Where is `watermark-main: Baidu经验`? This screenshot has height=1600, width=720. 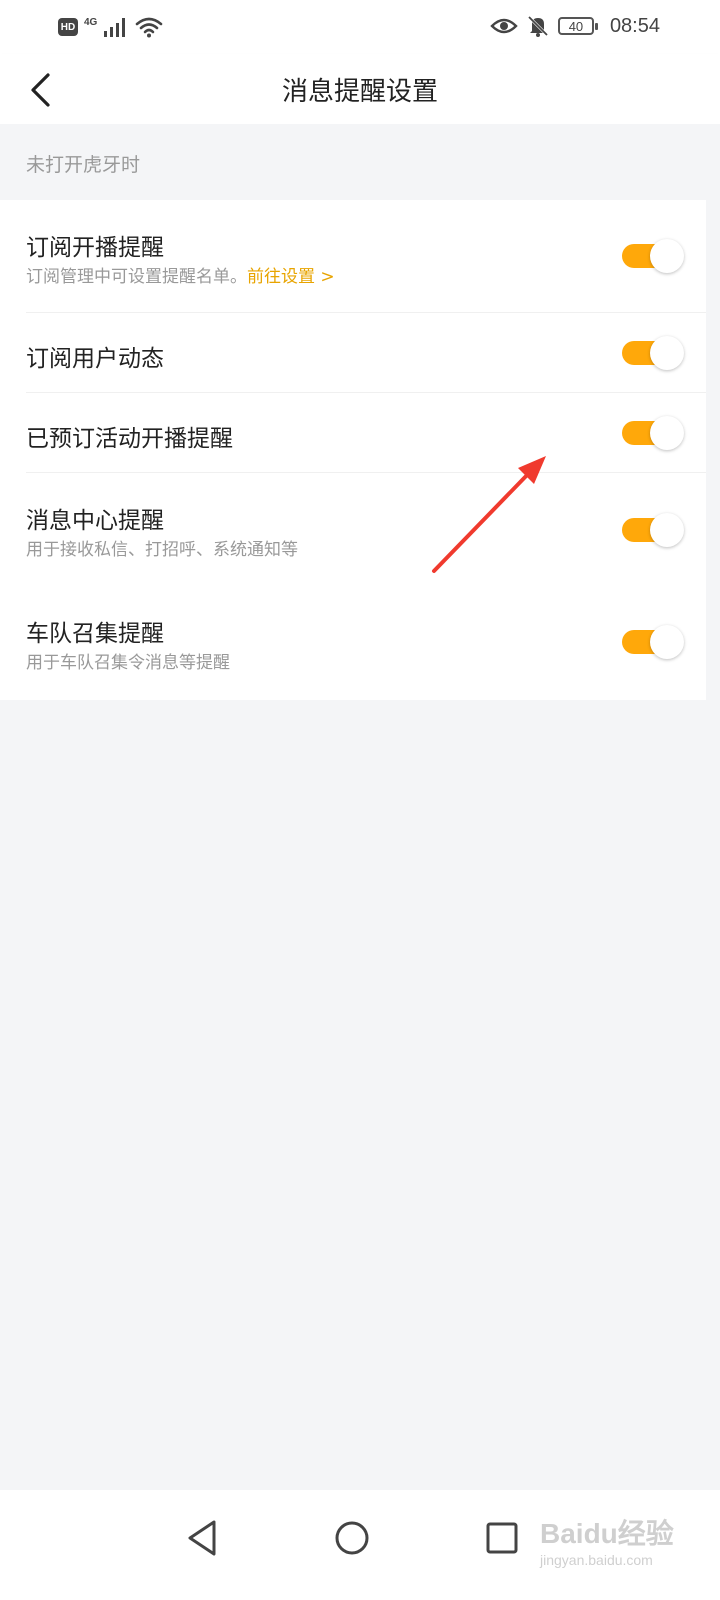
watermark-main: Baidu经验 is located at coordinates (607, 1533).